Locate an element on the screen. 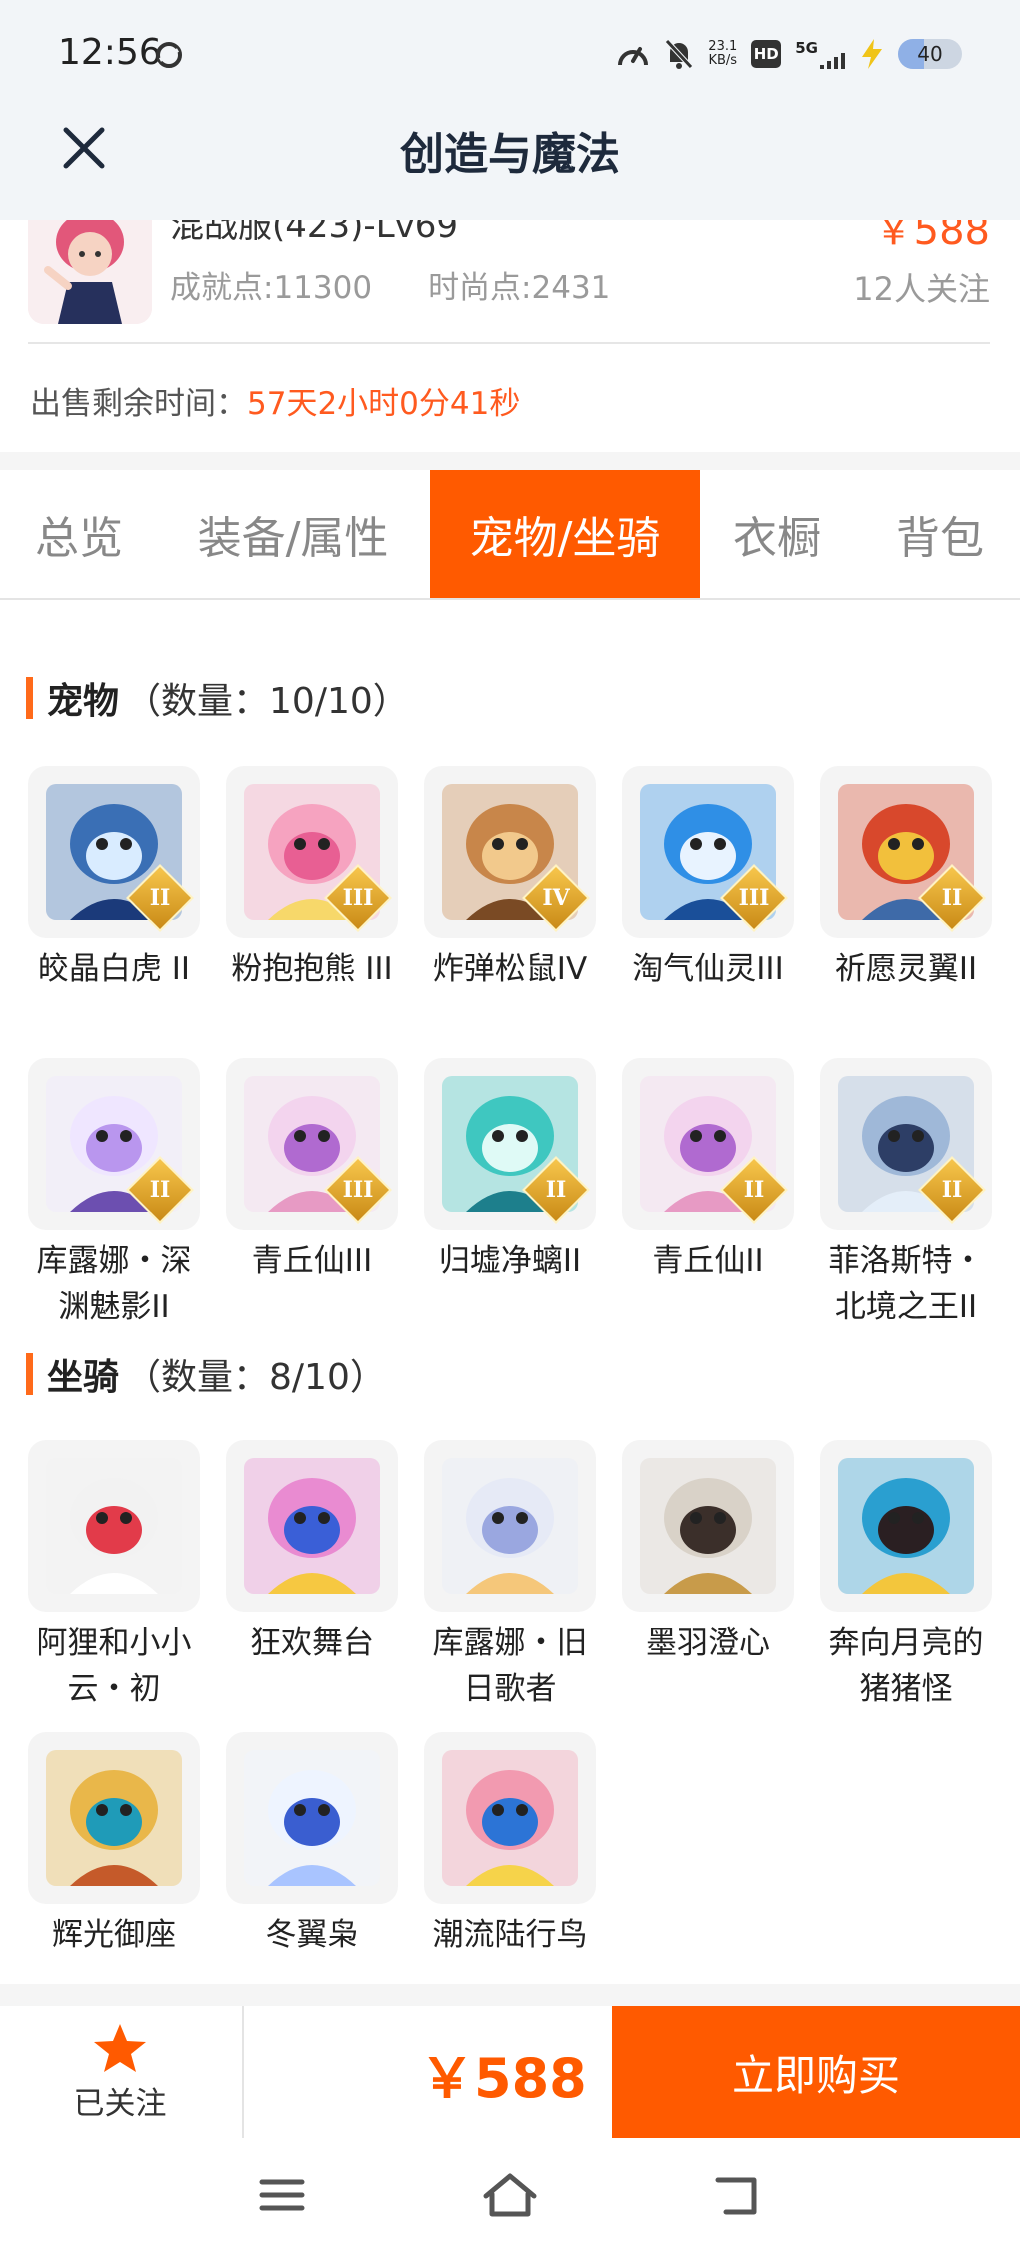  pets-title: 宠物 is located at coordinates (83, 701).